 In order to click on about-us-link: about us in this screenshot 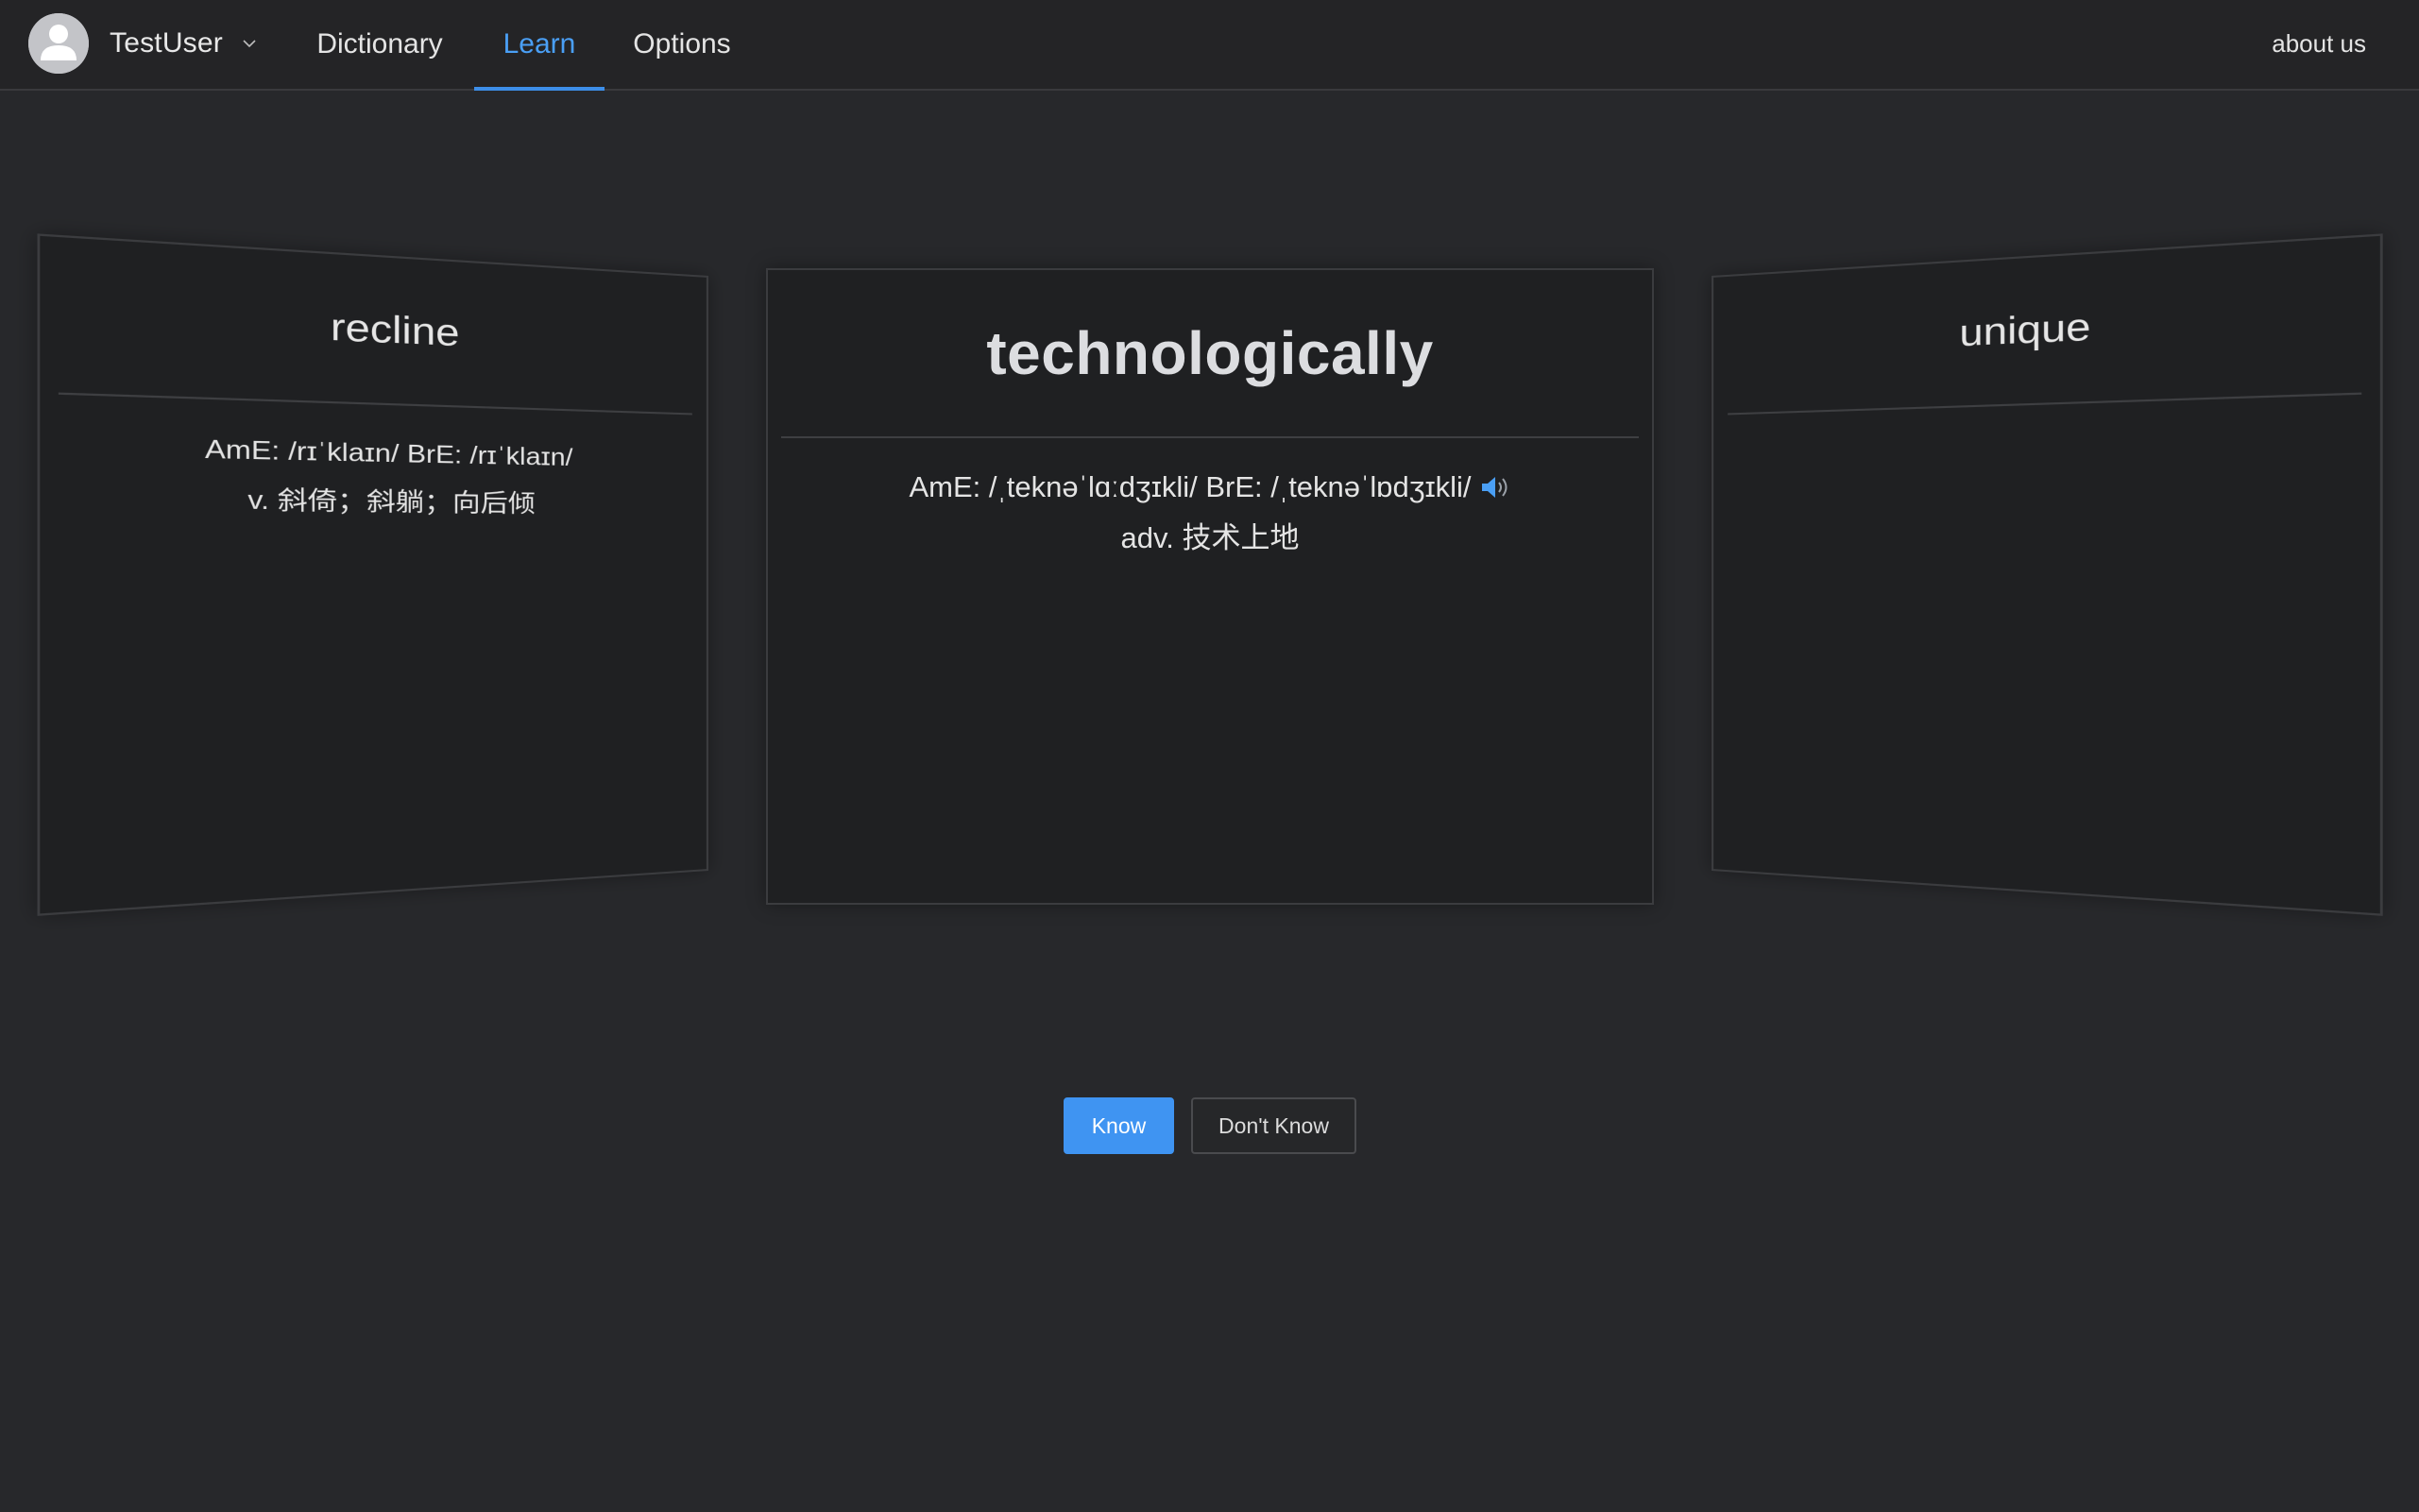, I will do `click(2319, 43)`.